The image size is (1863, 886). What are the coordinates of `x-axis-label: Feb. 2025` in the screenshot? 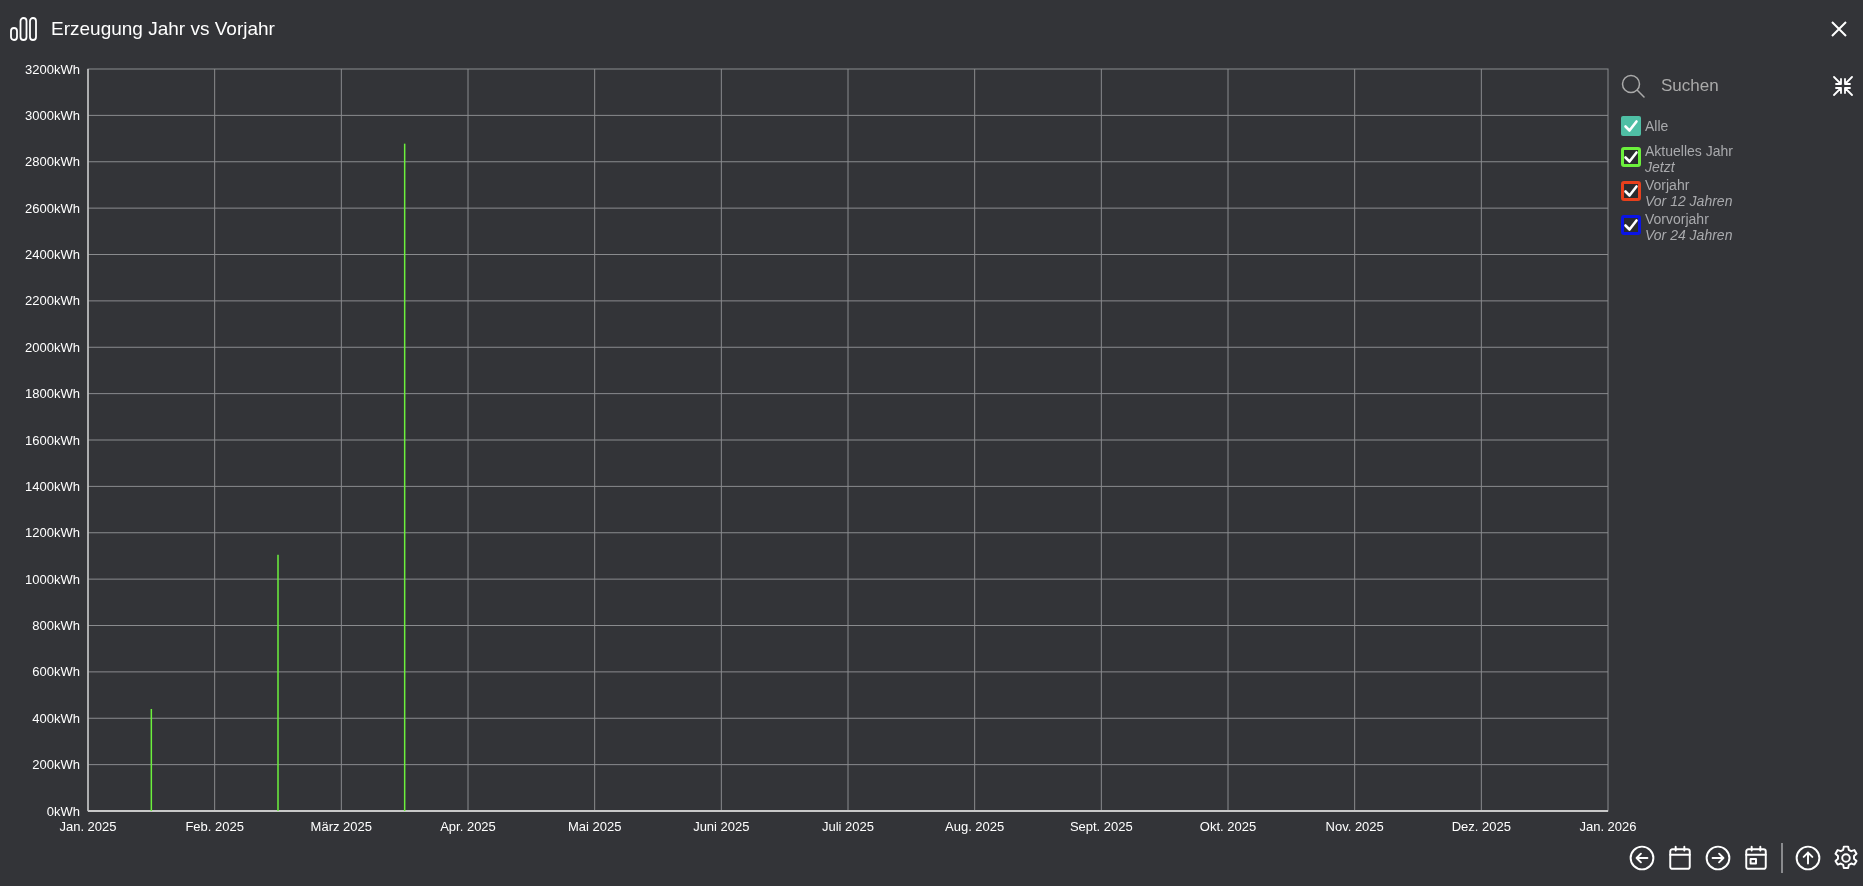 It's located at (214, 826).